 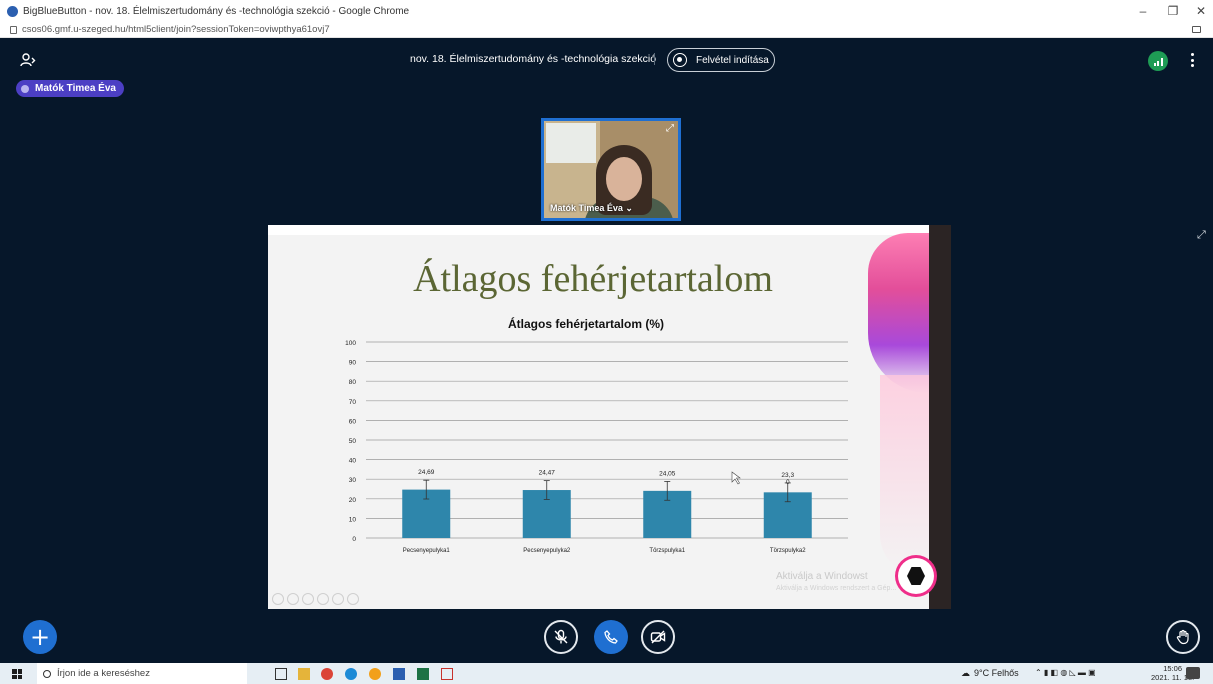 I want to click on task-view-icon, so click(x=281, y=674).